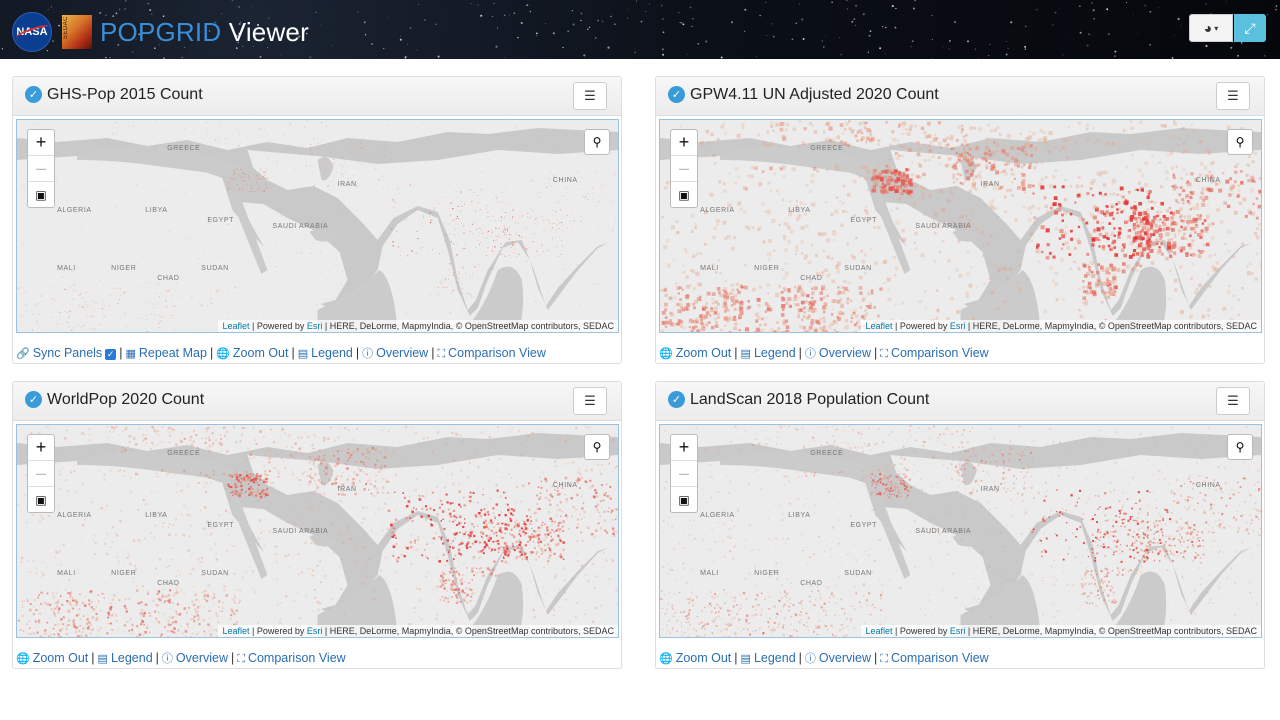 The height and width of the screenshot is (720, 1280). I want to click on map-label: SAUDI ARABIA, so click(300, 226).